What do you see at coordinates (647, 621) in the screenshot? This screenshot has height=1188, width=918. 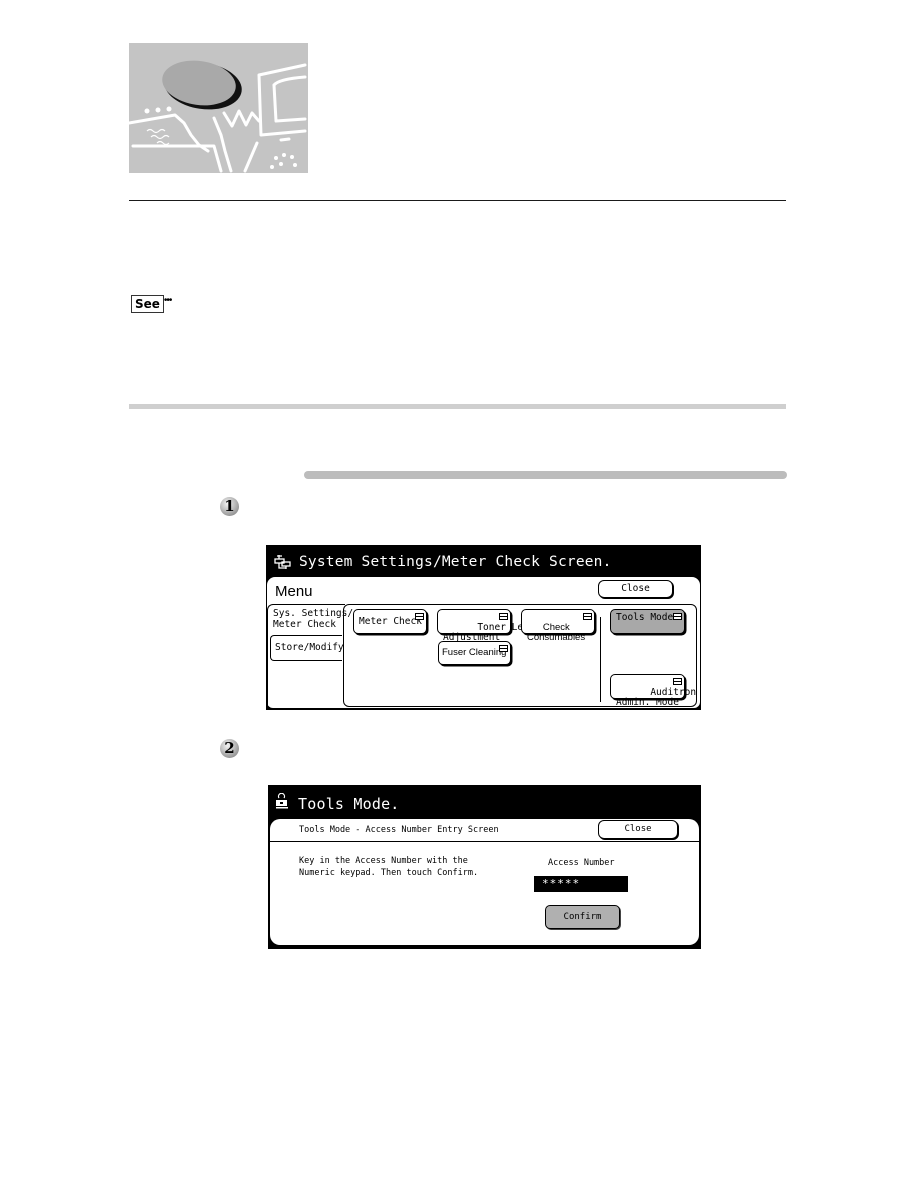 I see `tools-mode-button: Tools Mode` at bounding box center [647, 621].